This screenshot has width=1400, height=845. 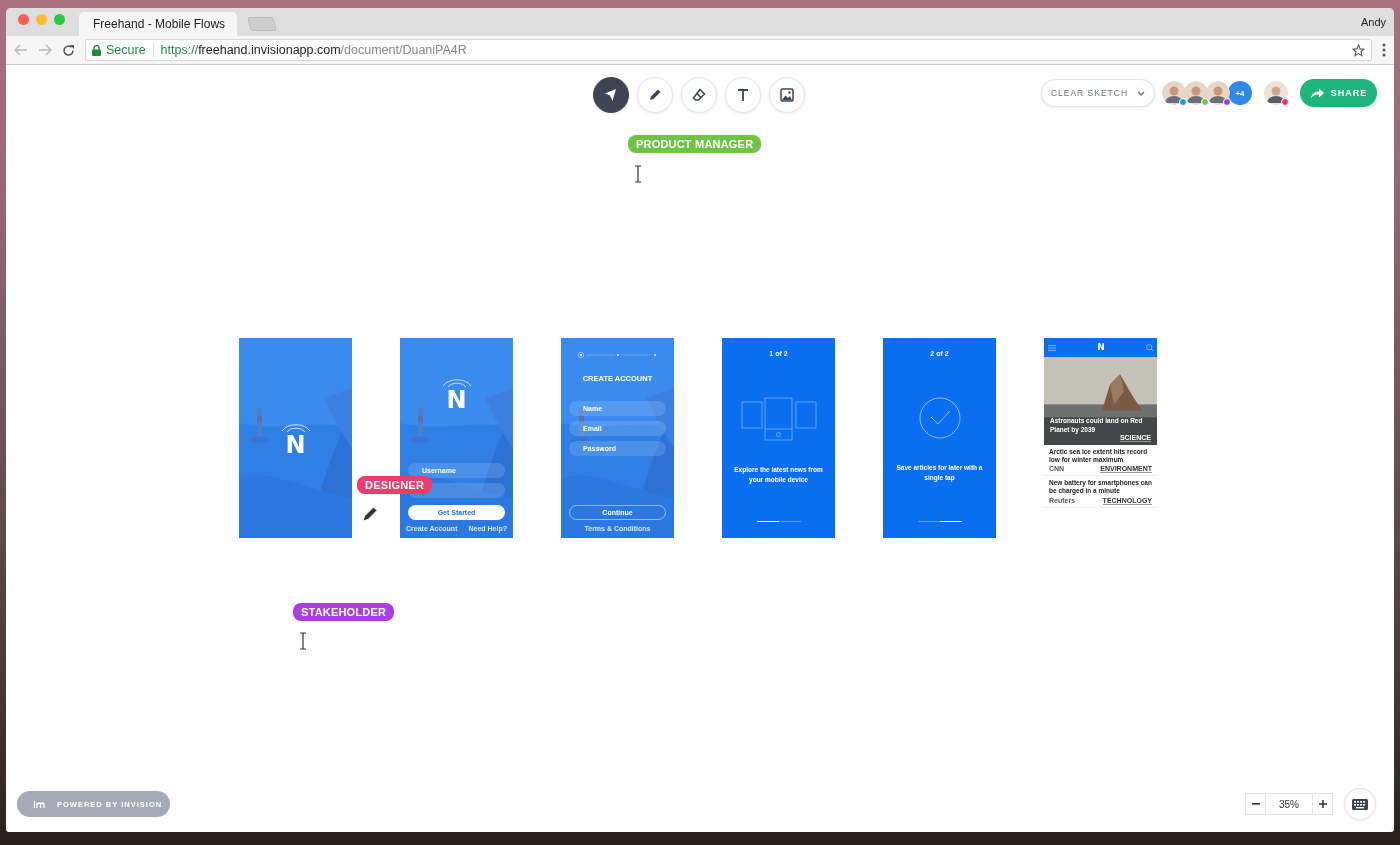 I want to click on text-tool-icon, so click(x=743, y=95).